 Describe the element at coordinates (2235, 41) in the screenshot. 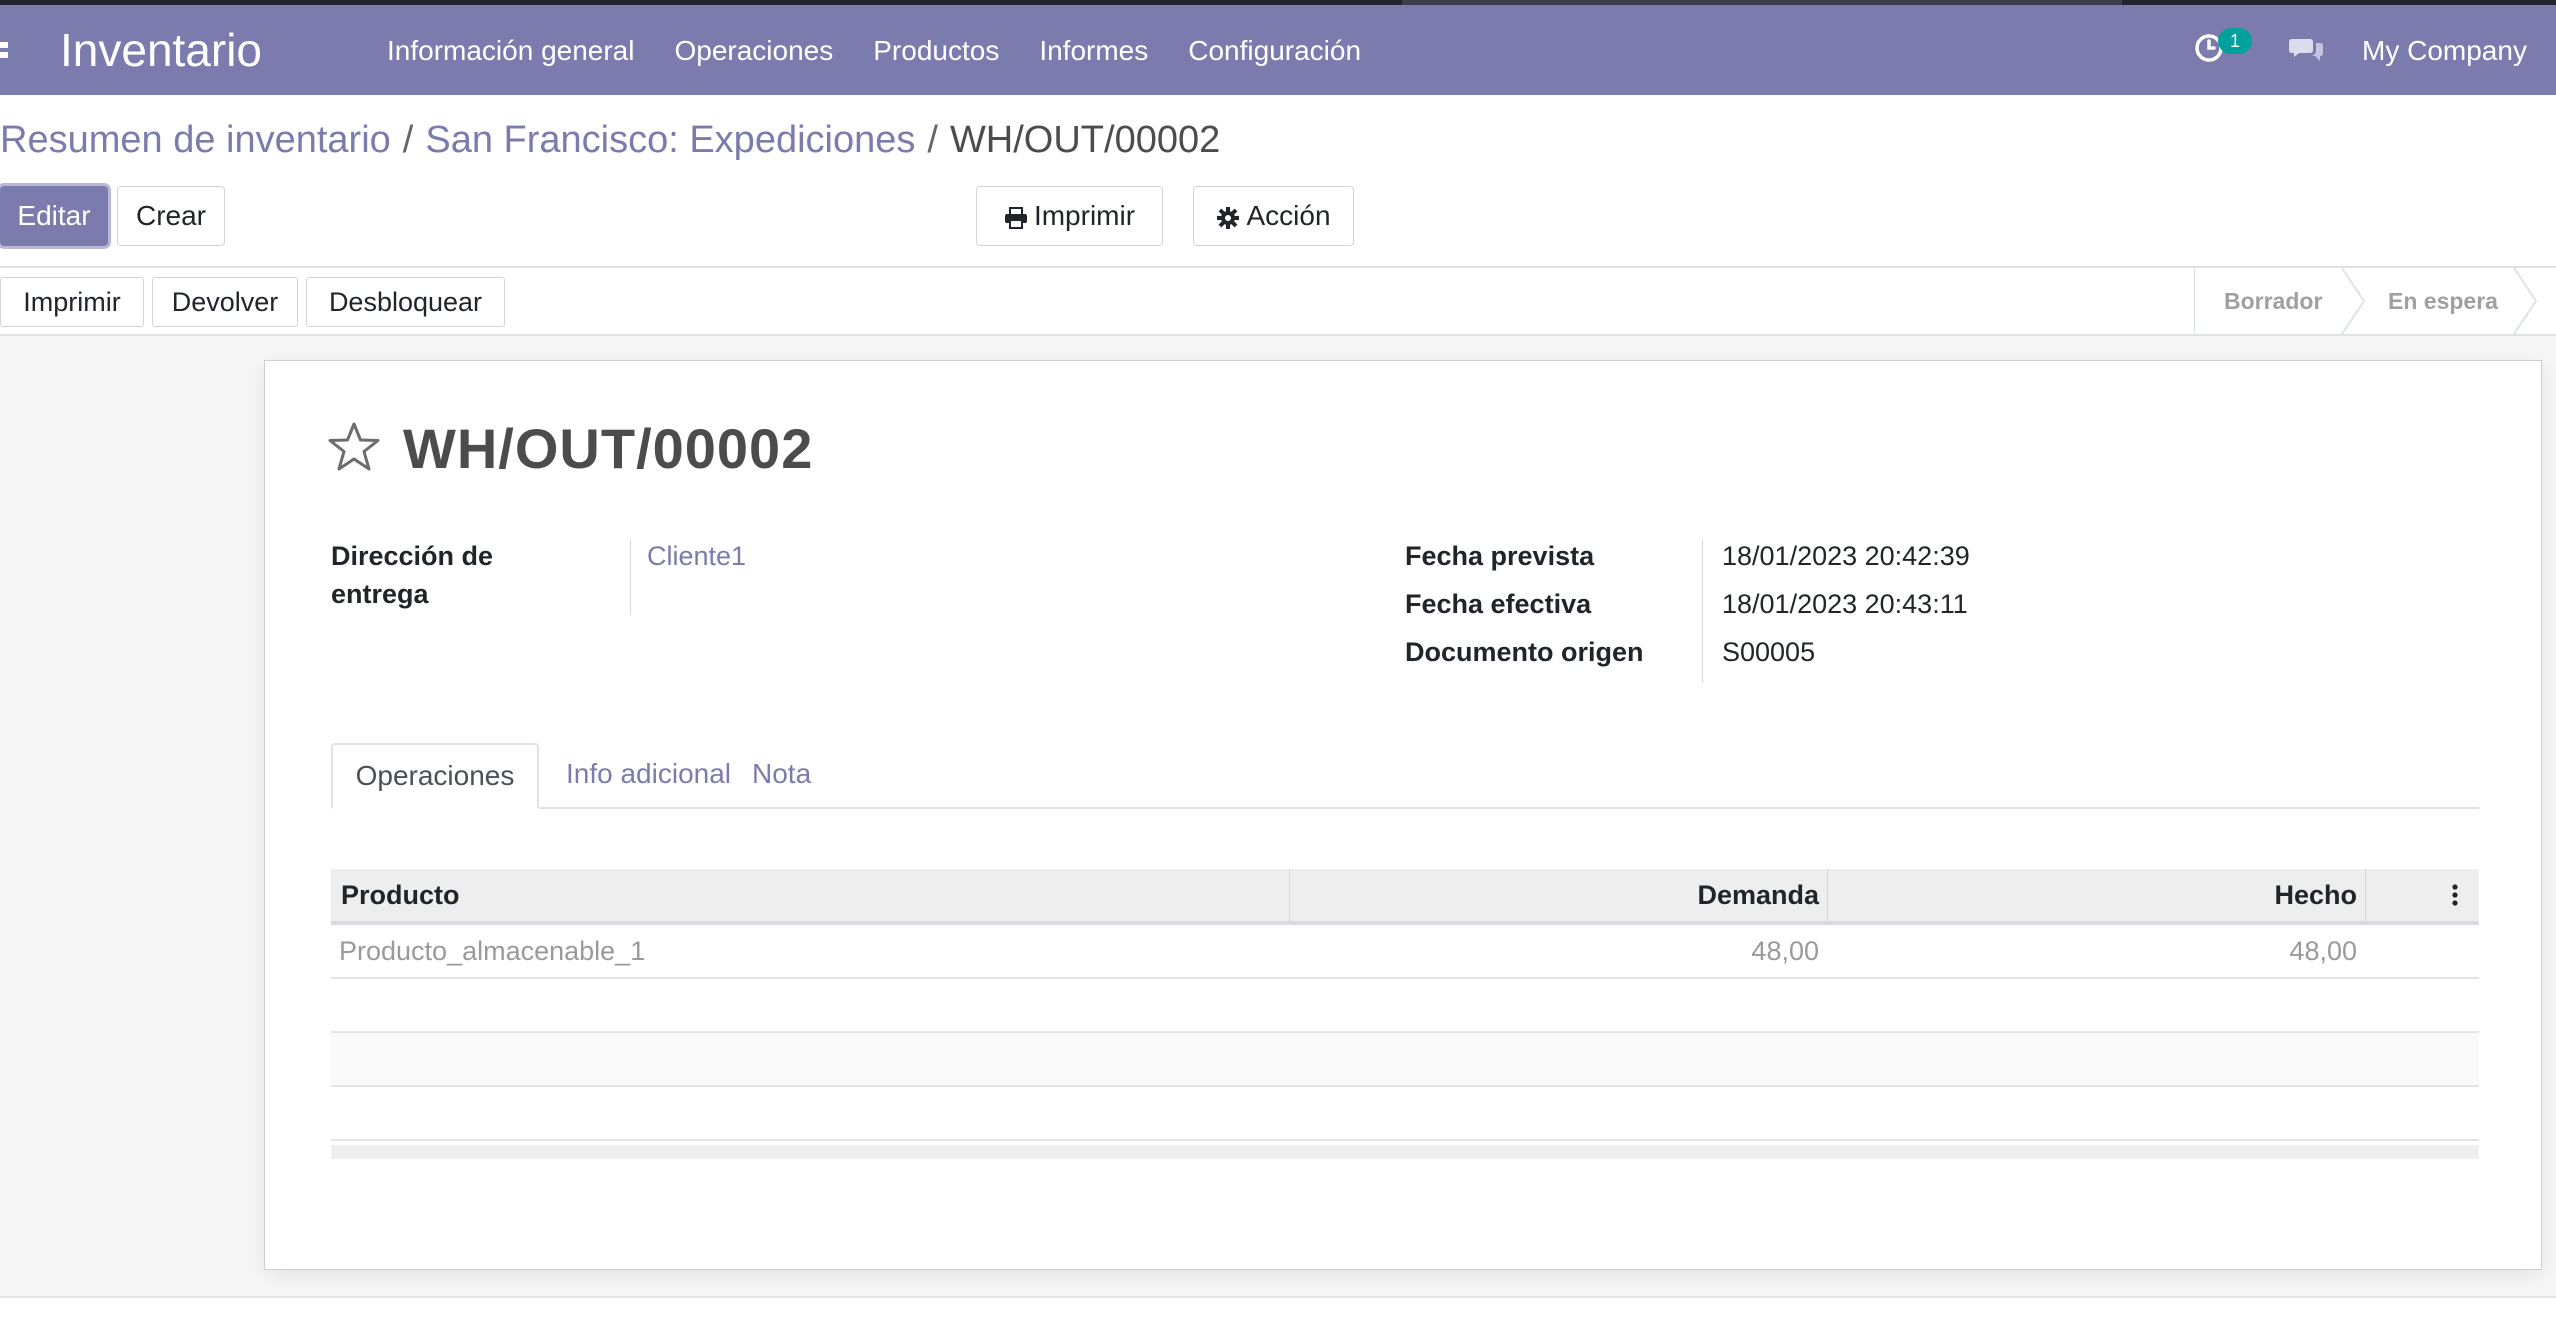

I see `activity-badge: 1` at that location.